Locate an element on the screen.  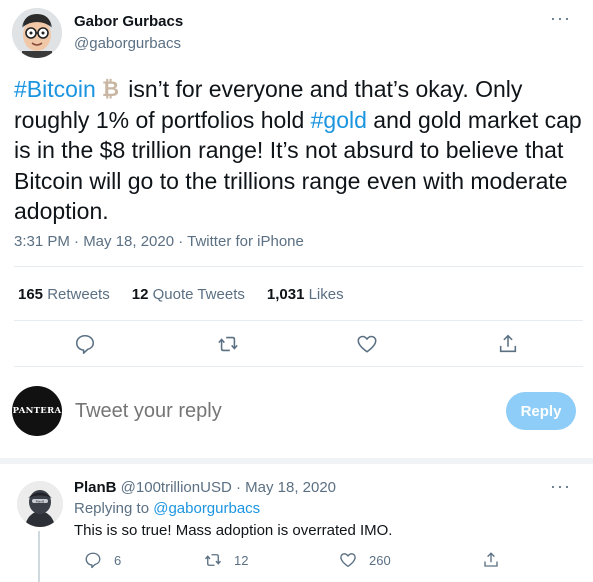
reply-more-options-icon: ··· is located at coordinates (560, 486).